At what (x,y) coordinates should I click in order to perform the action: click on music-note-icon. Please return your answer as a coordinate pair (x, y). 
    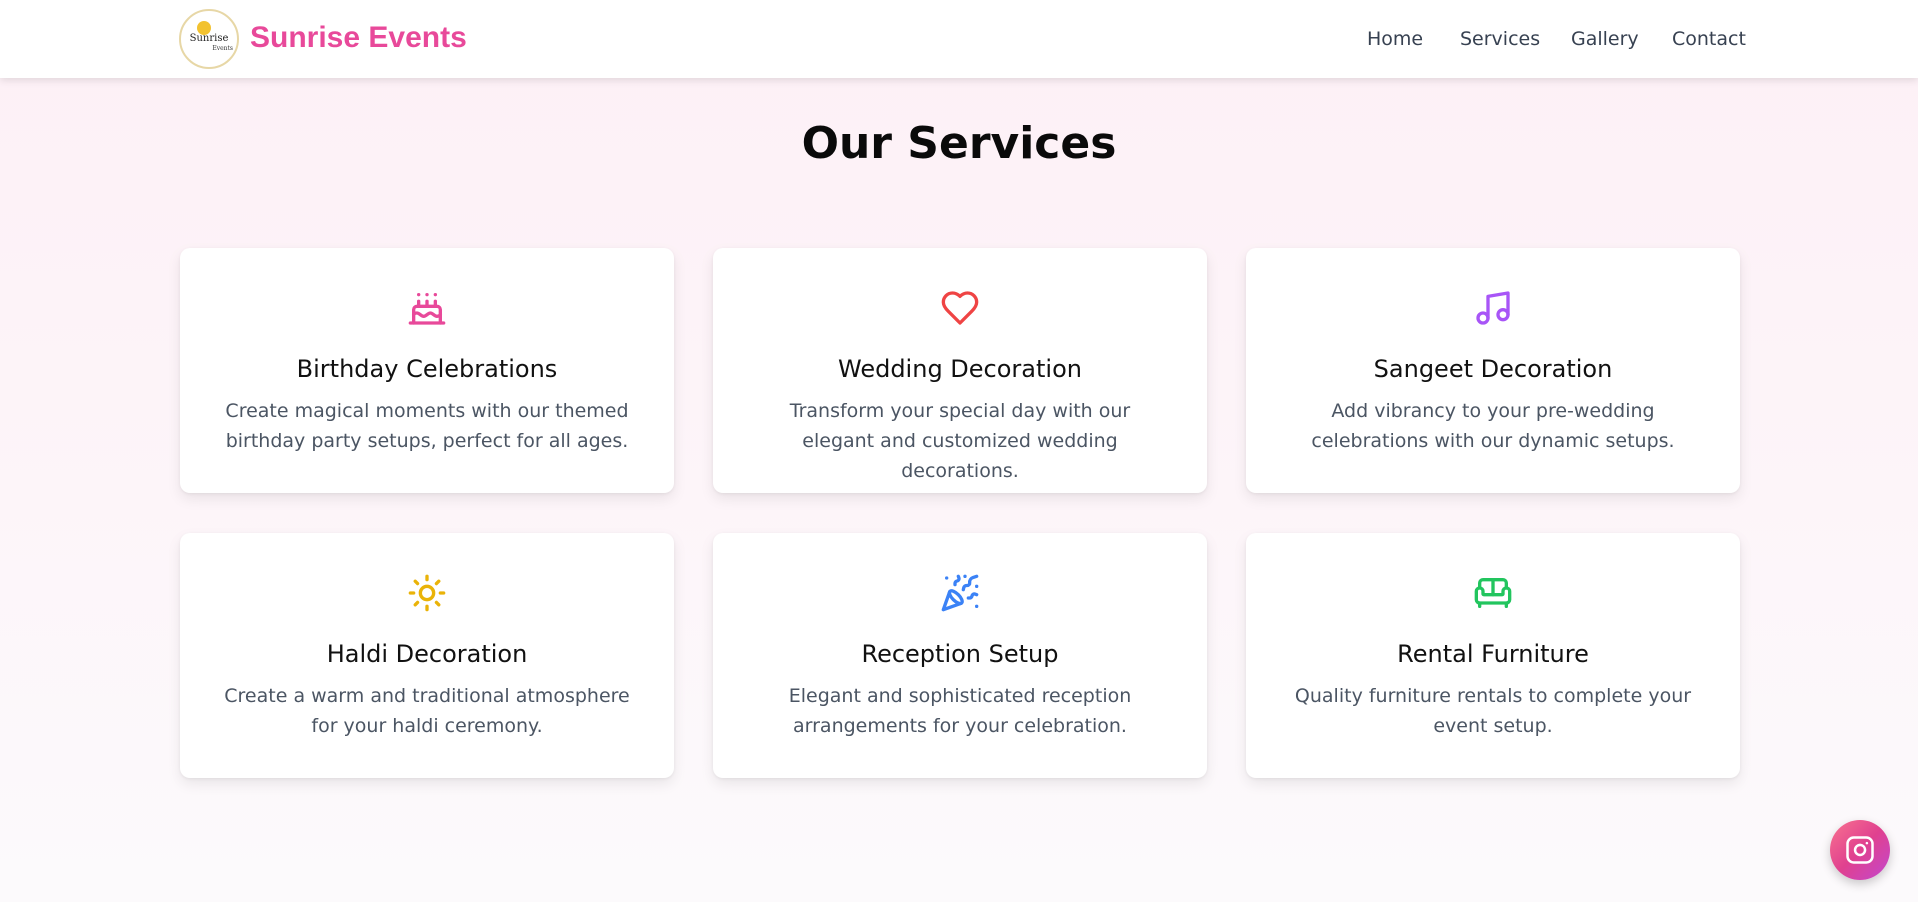
    Looking at the image, I should click on (1493, 308).